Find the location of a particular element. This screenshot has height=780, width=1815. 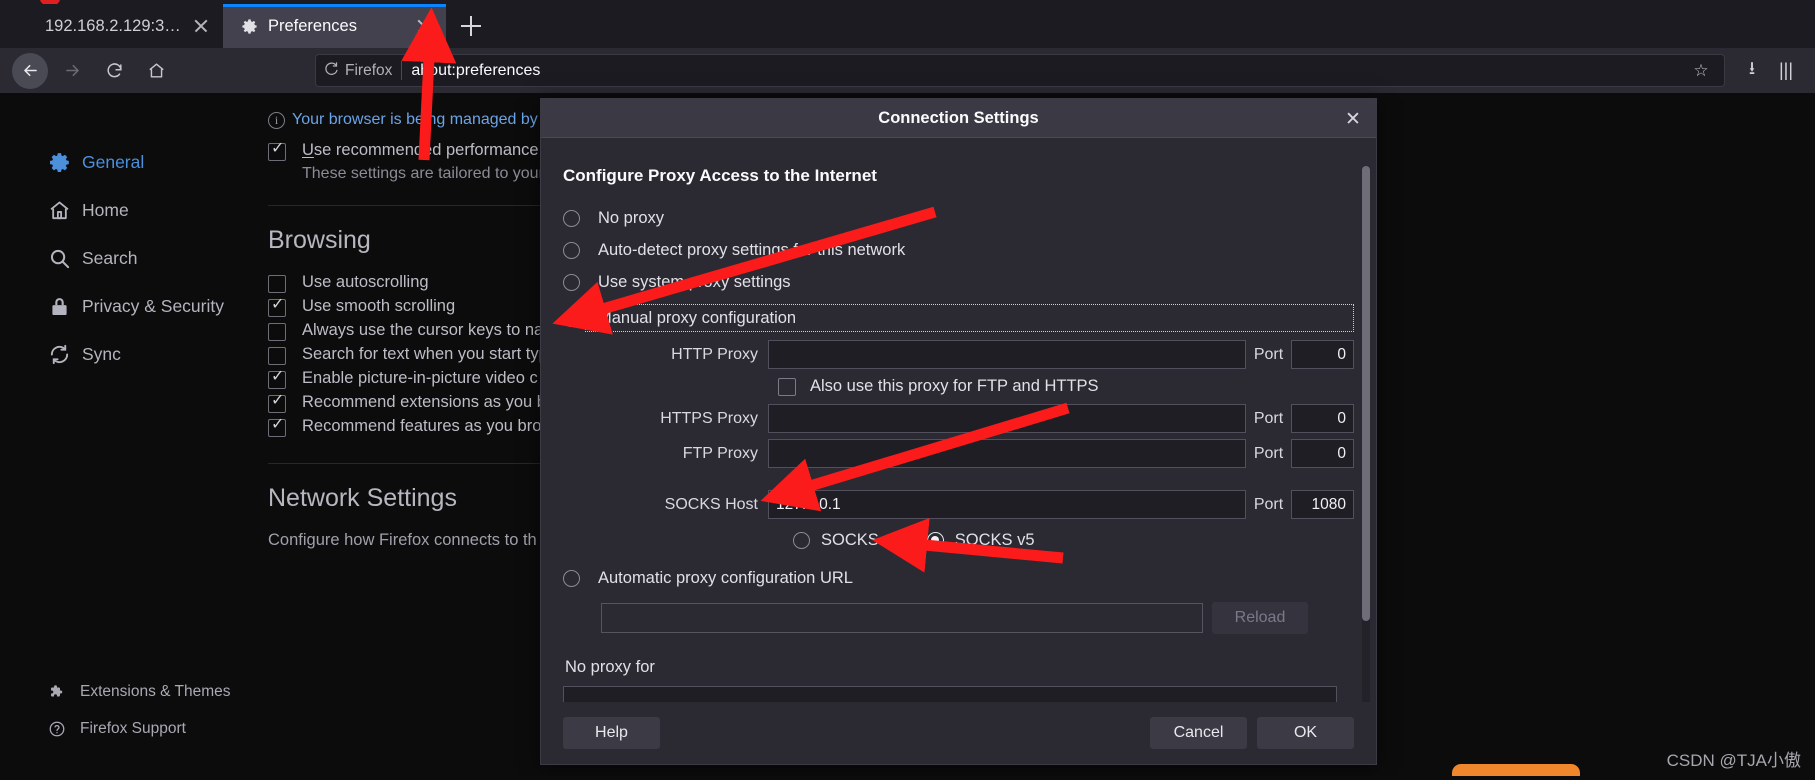

http-proxy-row: HTTP Proxy Port 0 is located at coordinates (958, 354).